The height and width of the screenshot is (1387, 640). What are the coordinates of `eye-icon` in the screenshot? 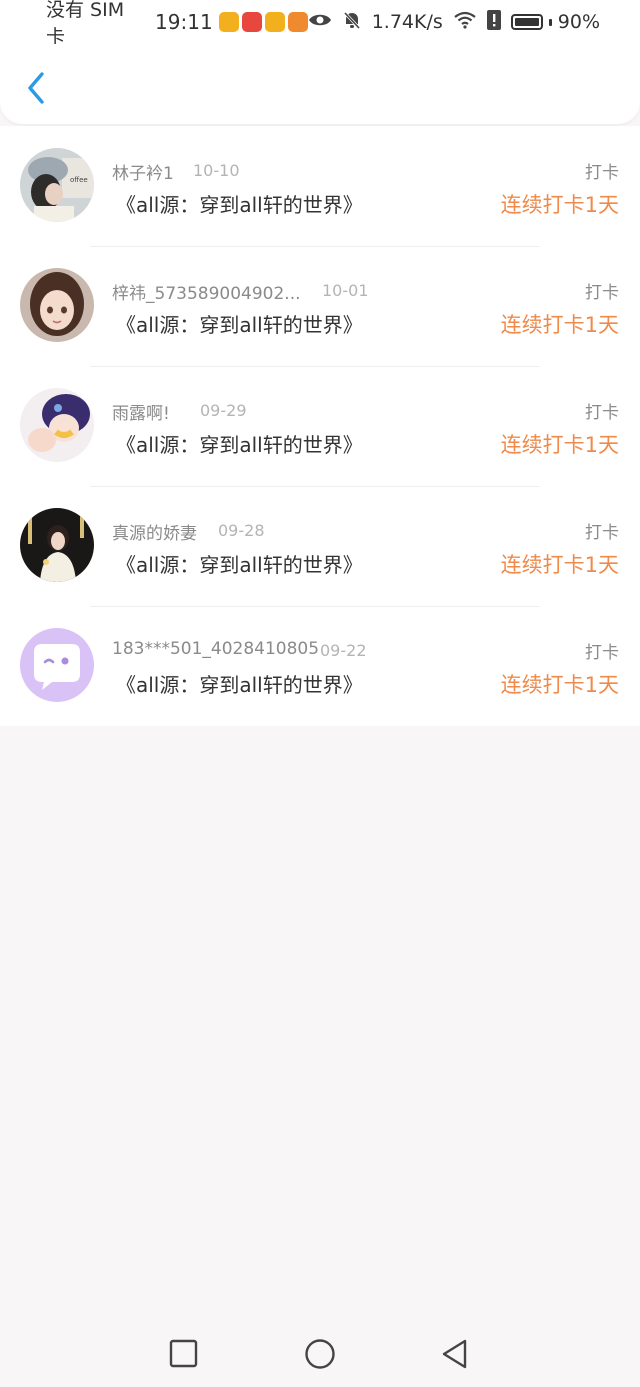 It's located at (320, 22).